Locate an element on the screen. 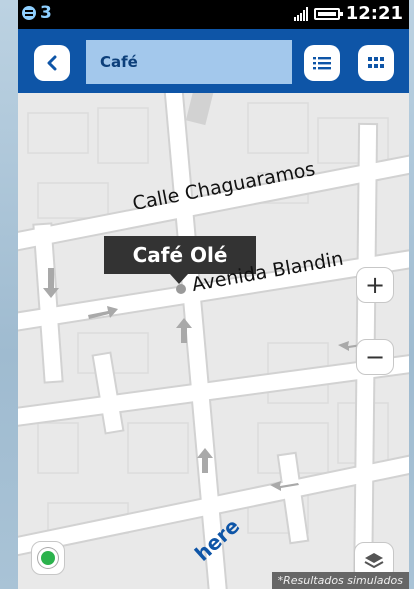 The width and height of the screenshot is (414, 589). notification-indicator: 3 is located at coordinates (37, 13).